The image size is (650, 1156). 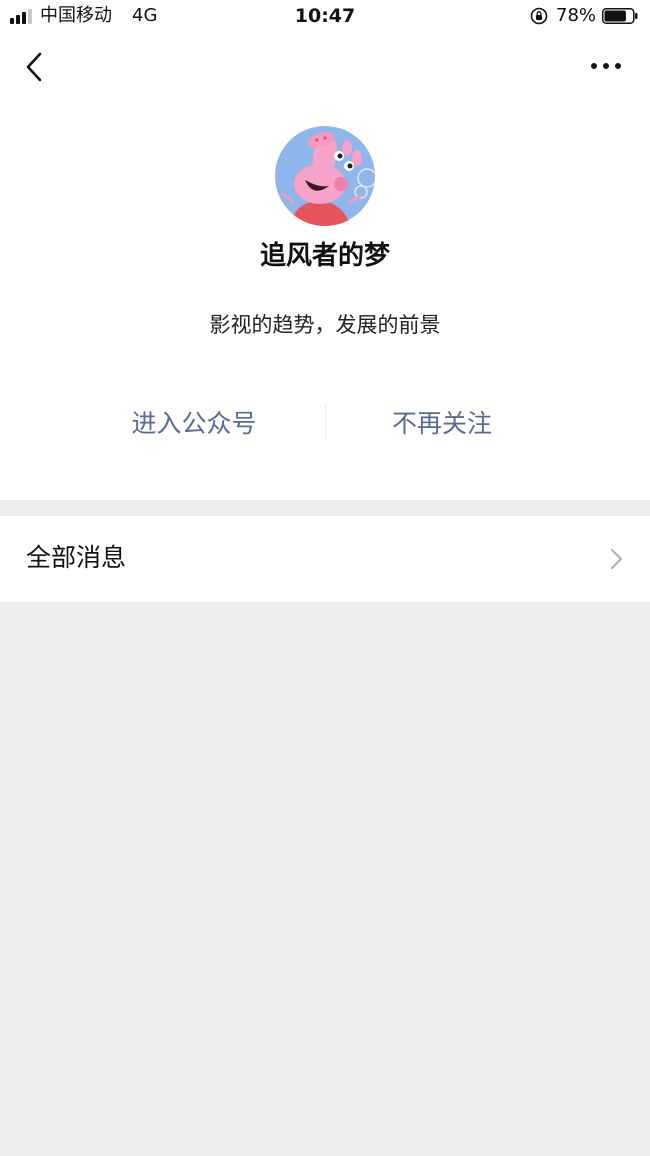 I want to click on account-description: 影视的趋势，发展的前景, so click(x=325, y=325).